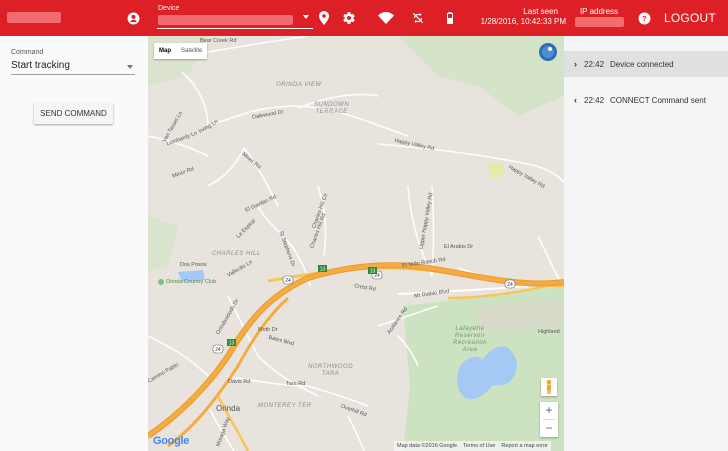 The height and width of the screenshot is (451, 728). What do you see at coordinates (268, 330) in the screenshot?
I see `street-label: Moth Dr` at bounding box center [268, 330].